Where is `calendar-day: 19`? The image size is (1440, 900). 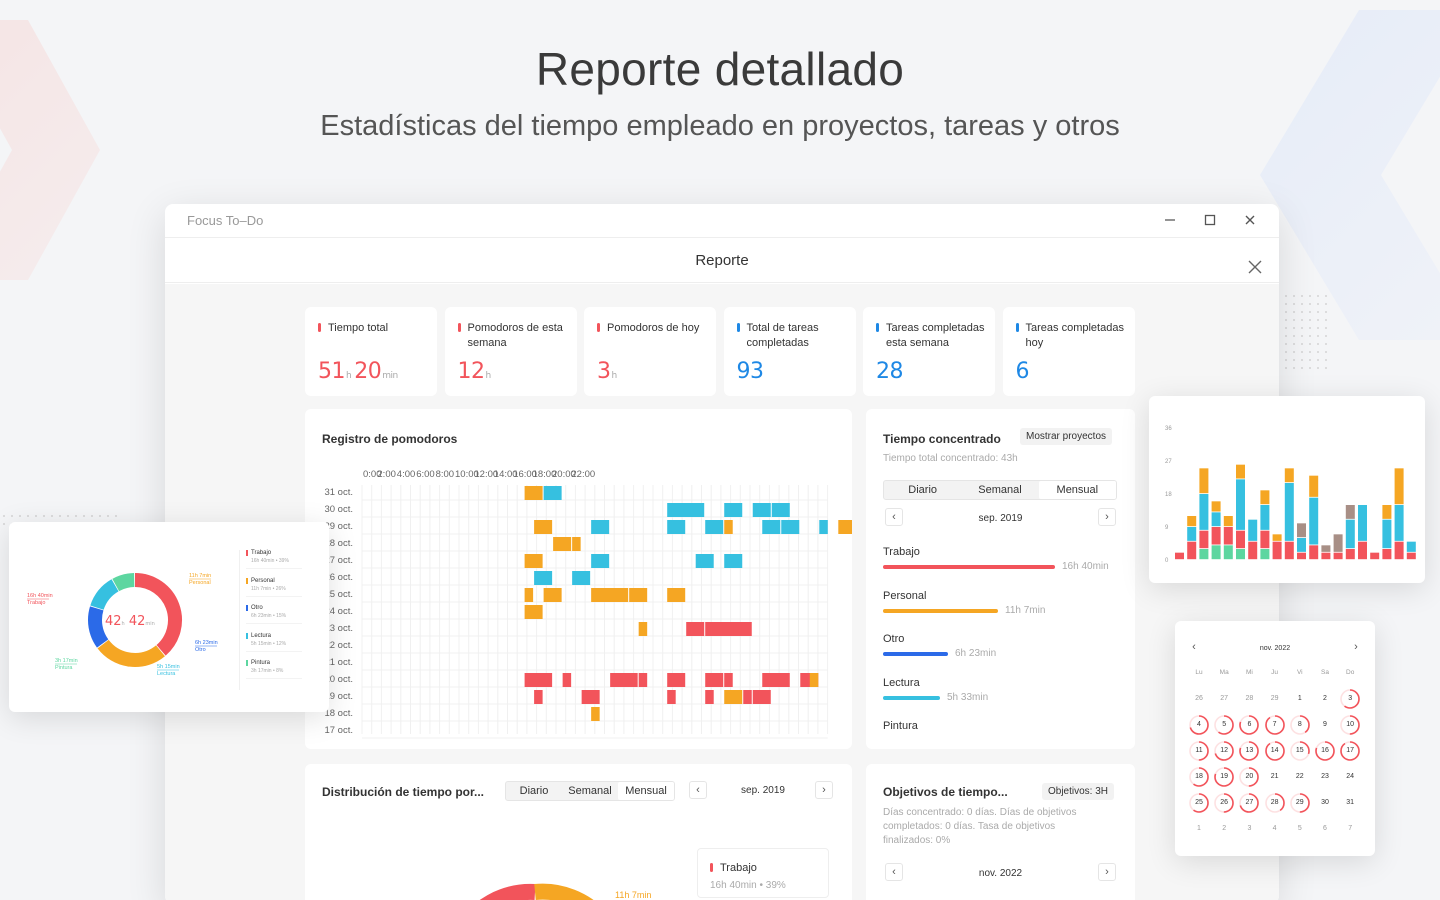 calendar-day: 19 is located at coordinates (1224, 777).